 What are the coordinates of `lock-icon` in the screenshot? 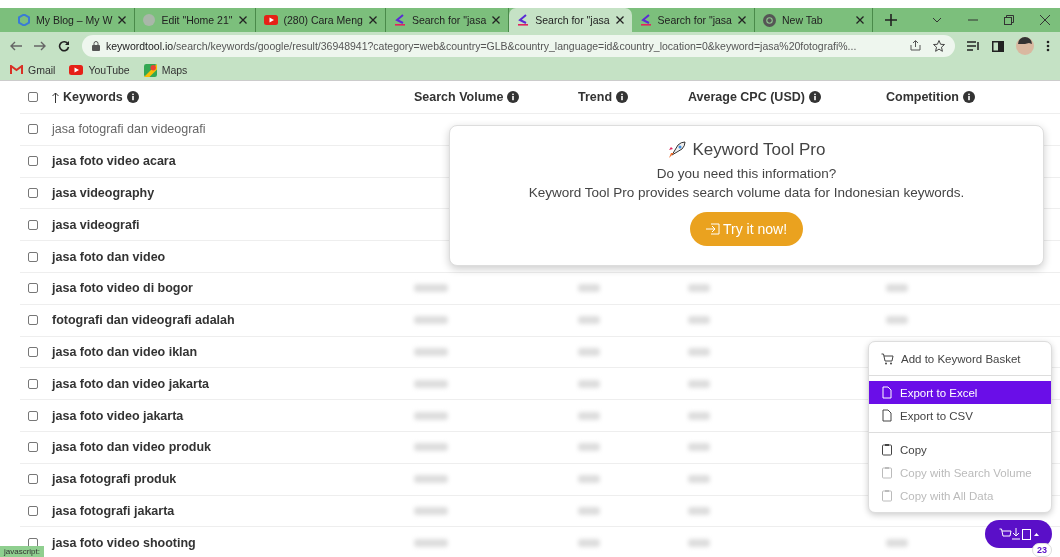 It's located at (96, 46).